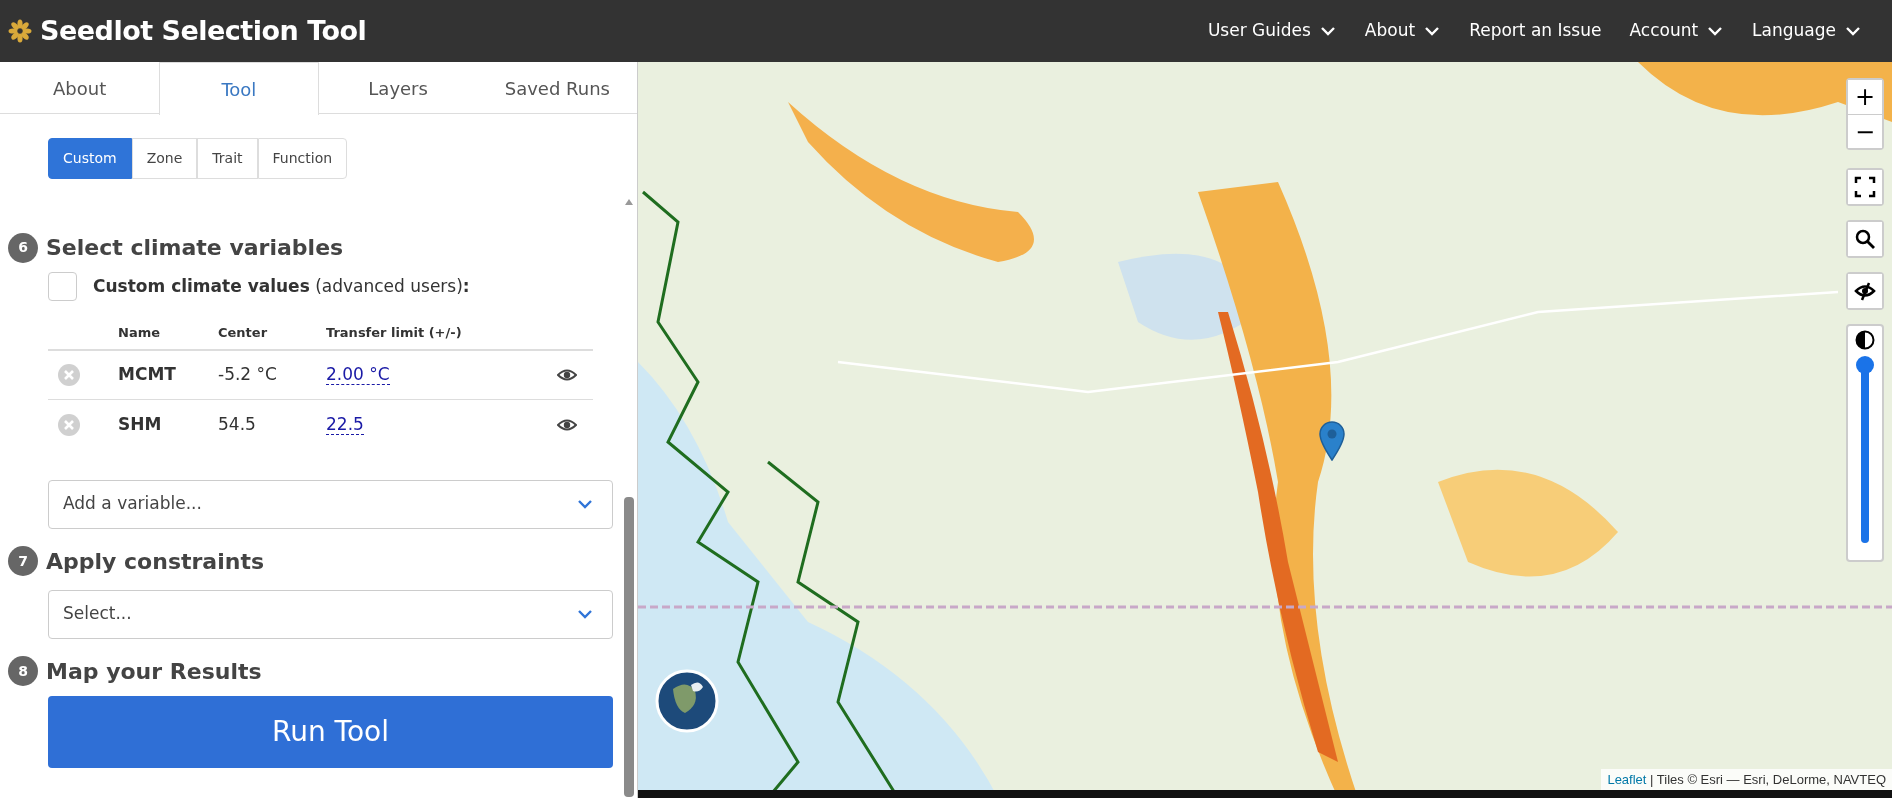 The width and height of the screenshot is (1892, 798). I want to click on table-cell: MCMT, so click(164, 374).